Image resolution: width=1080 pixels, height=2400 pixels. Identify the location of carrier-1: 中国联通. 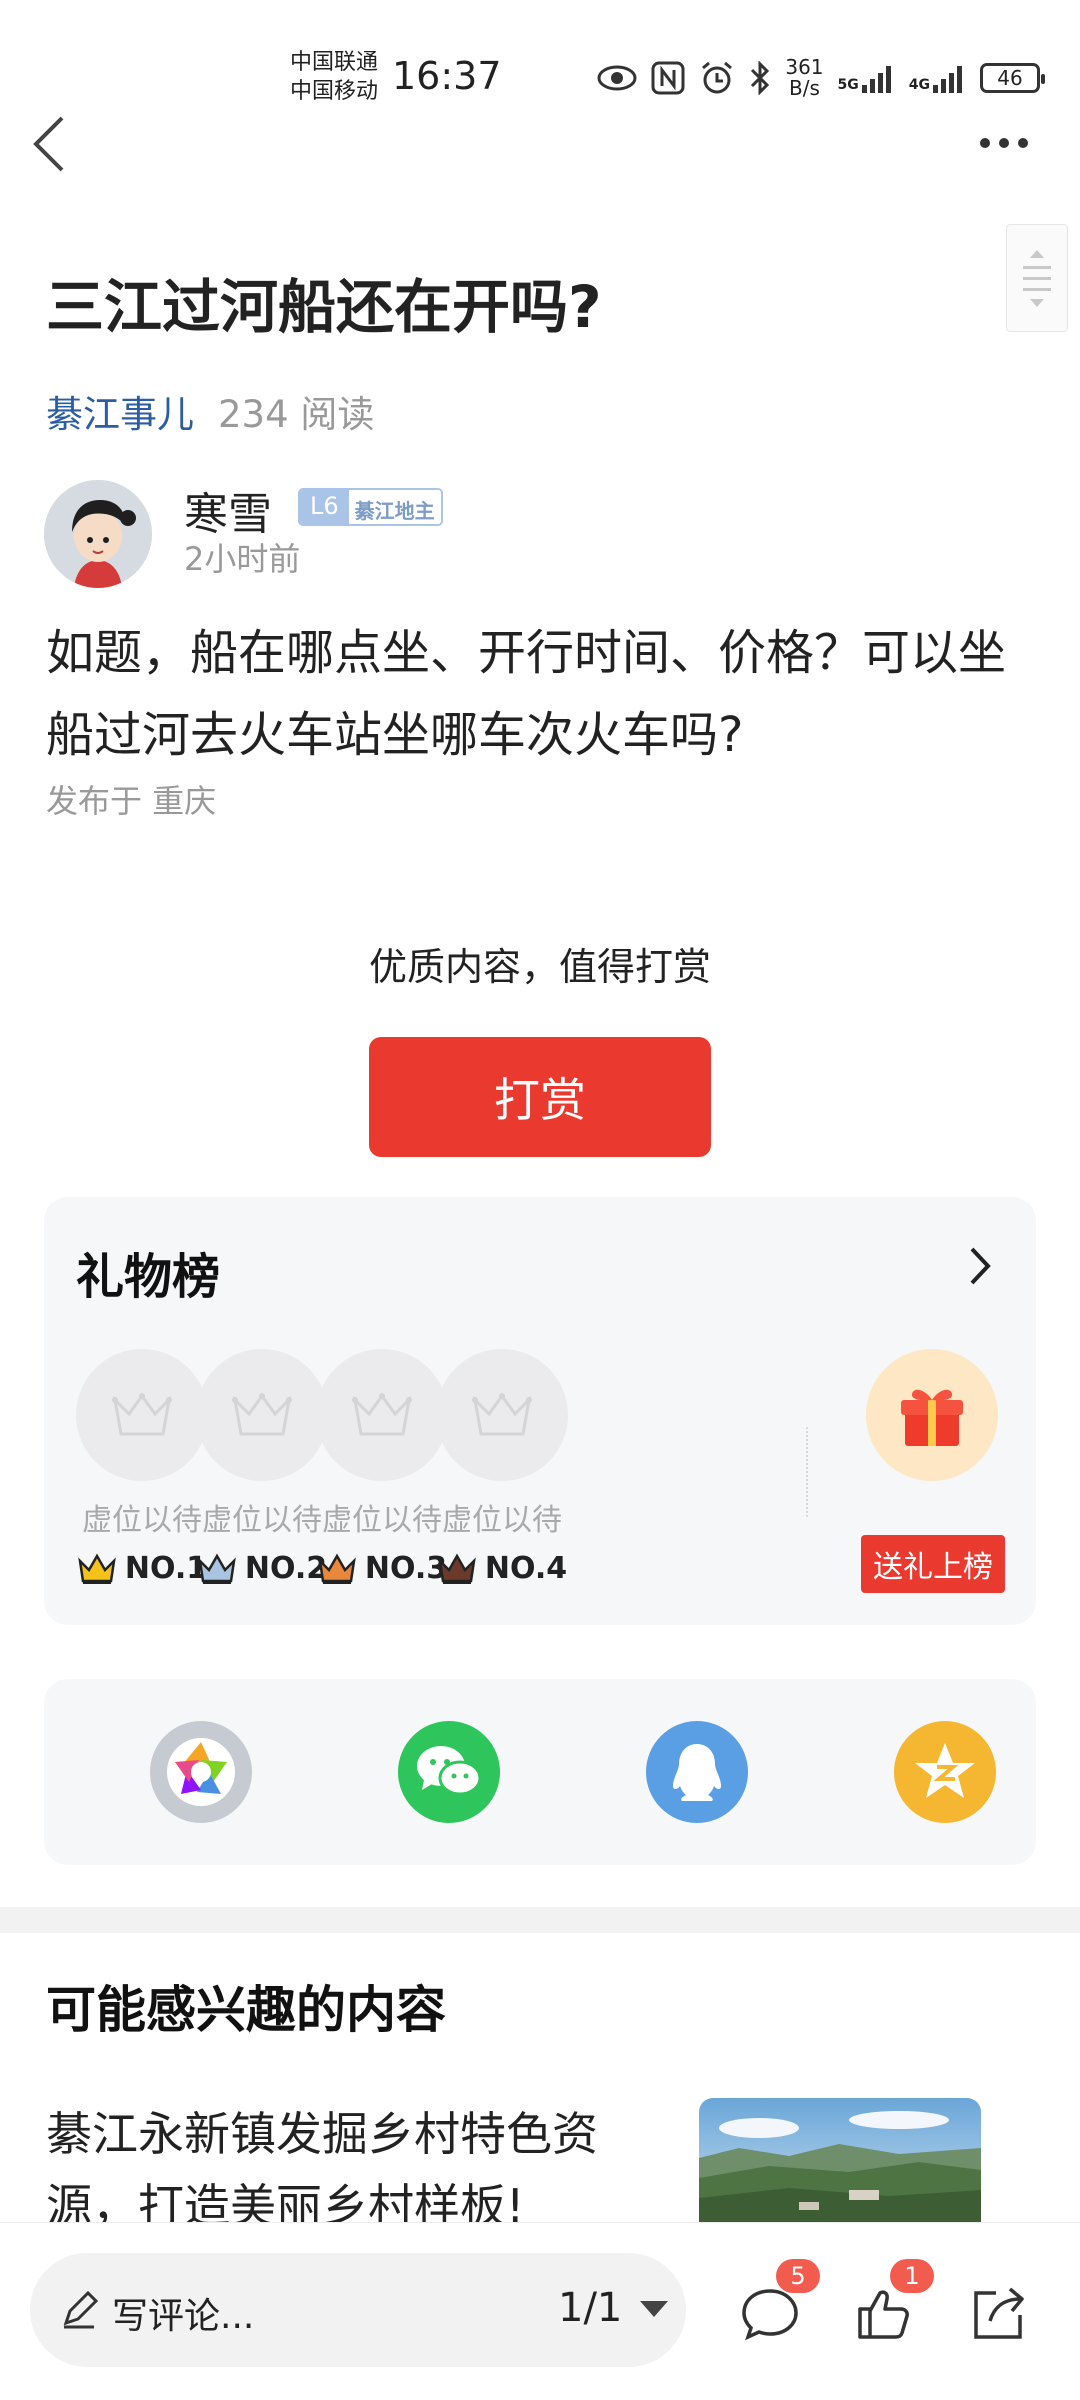
(334, 62).